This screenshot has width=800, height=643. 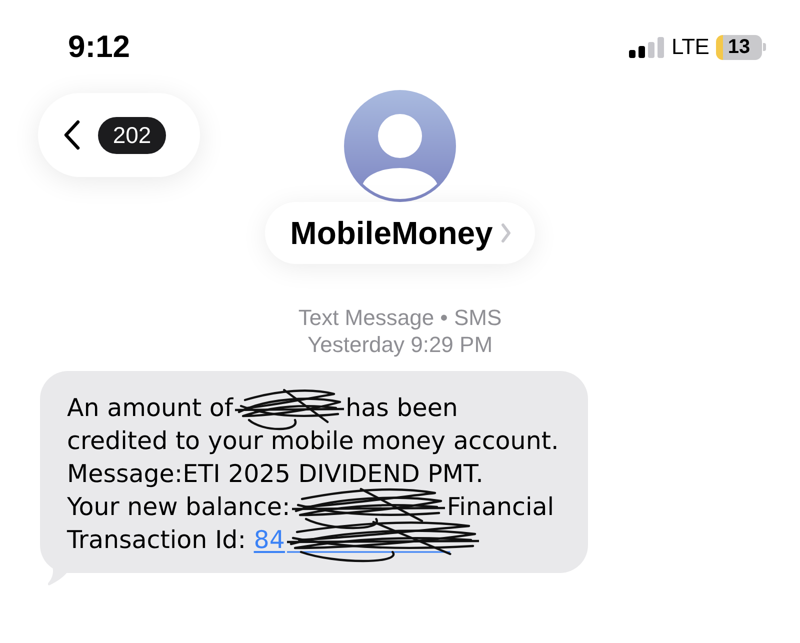 What do you see at coordinates (400, 146) in the screenshot?
I see `person-avatar-icon` at bounding box center [400, 146].